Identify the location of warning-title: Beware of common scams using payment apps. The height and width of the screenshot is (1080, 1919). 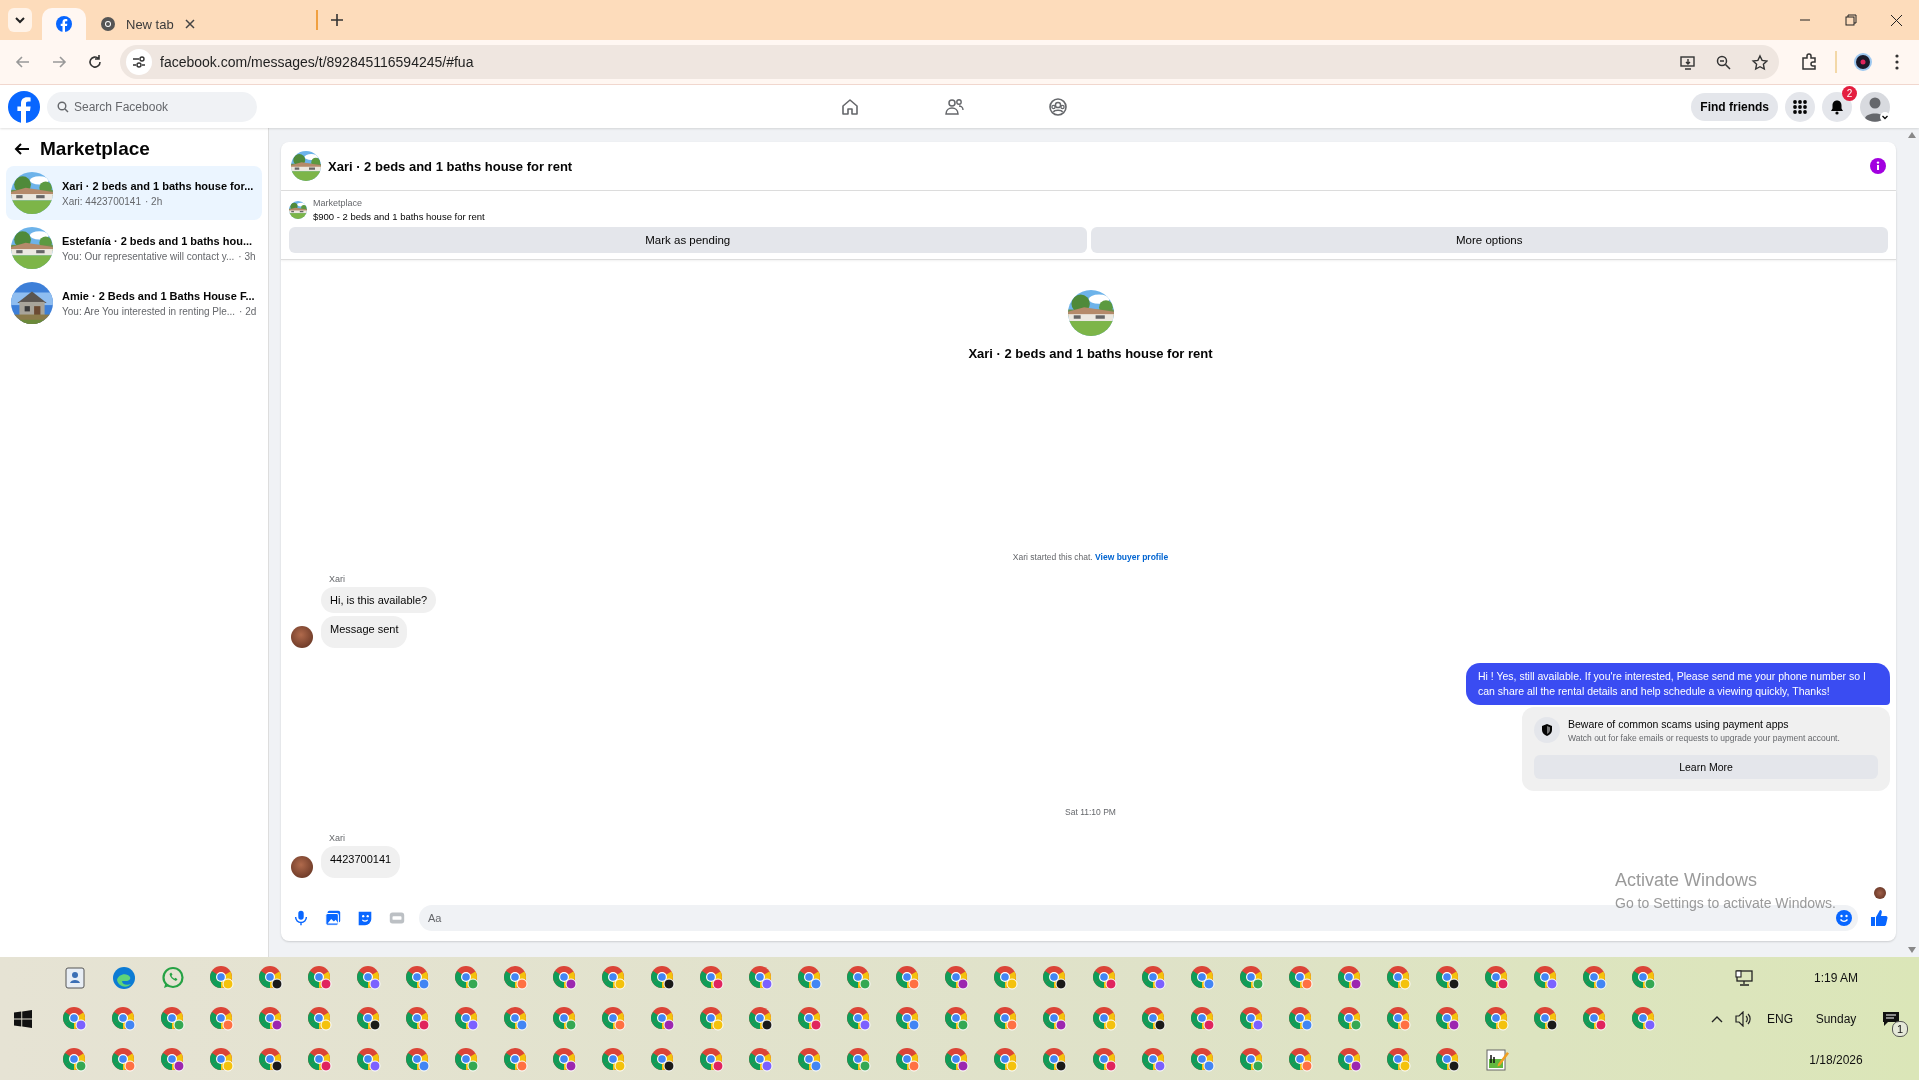
(1679, 723).